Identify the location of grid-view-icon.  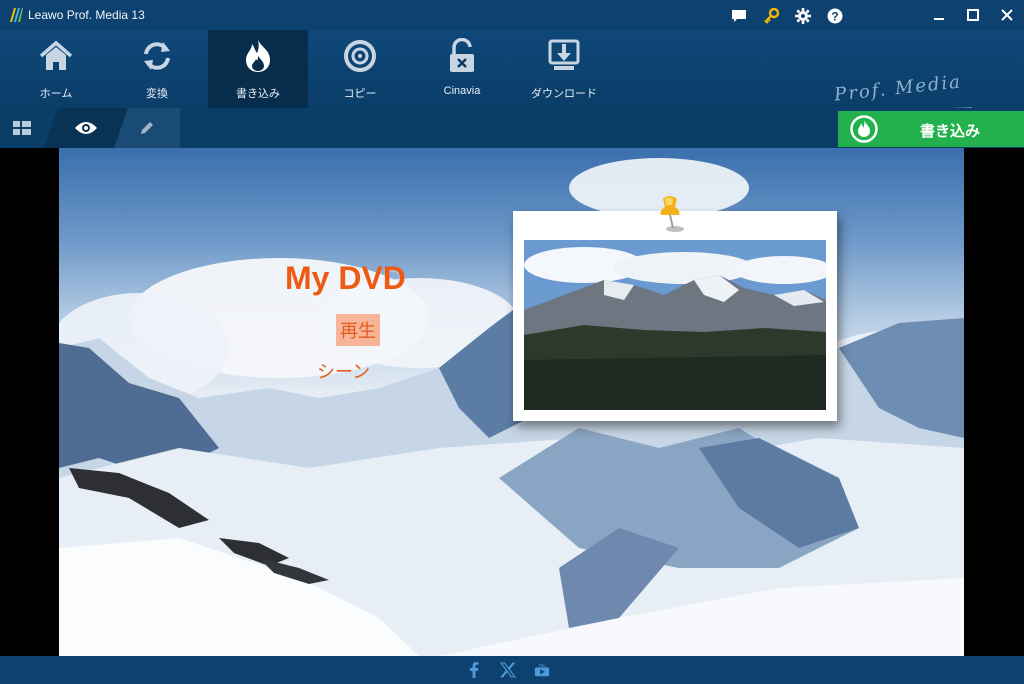
(22, 128).